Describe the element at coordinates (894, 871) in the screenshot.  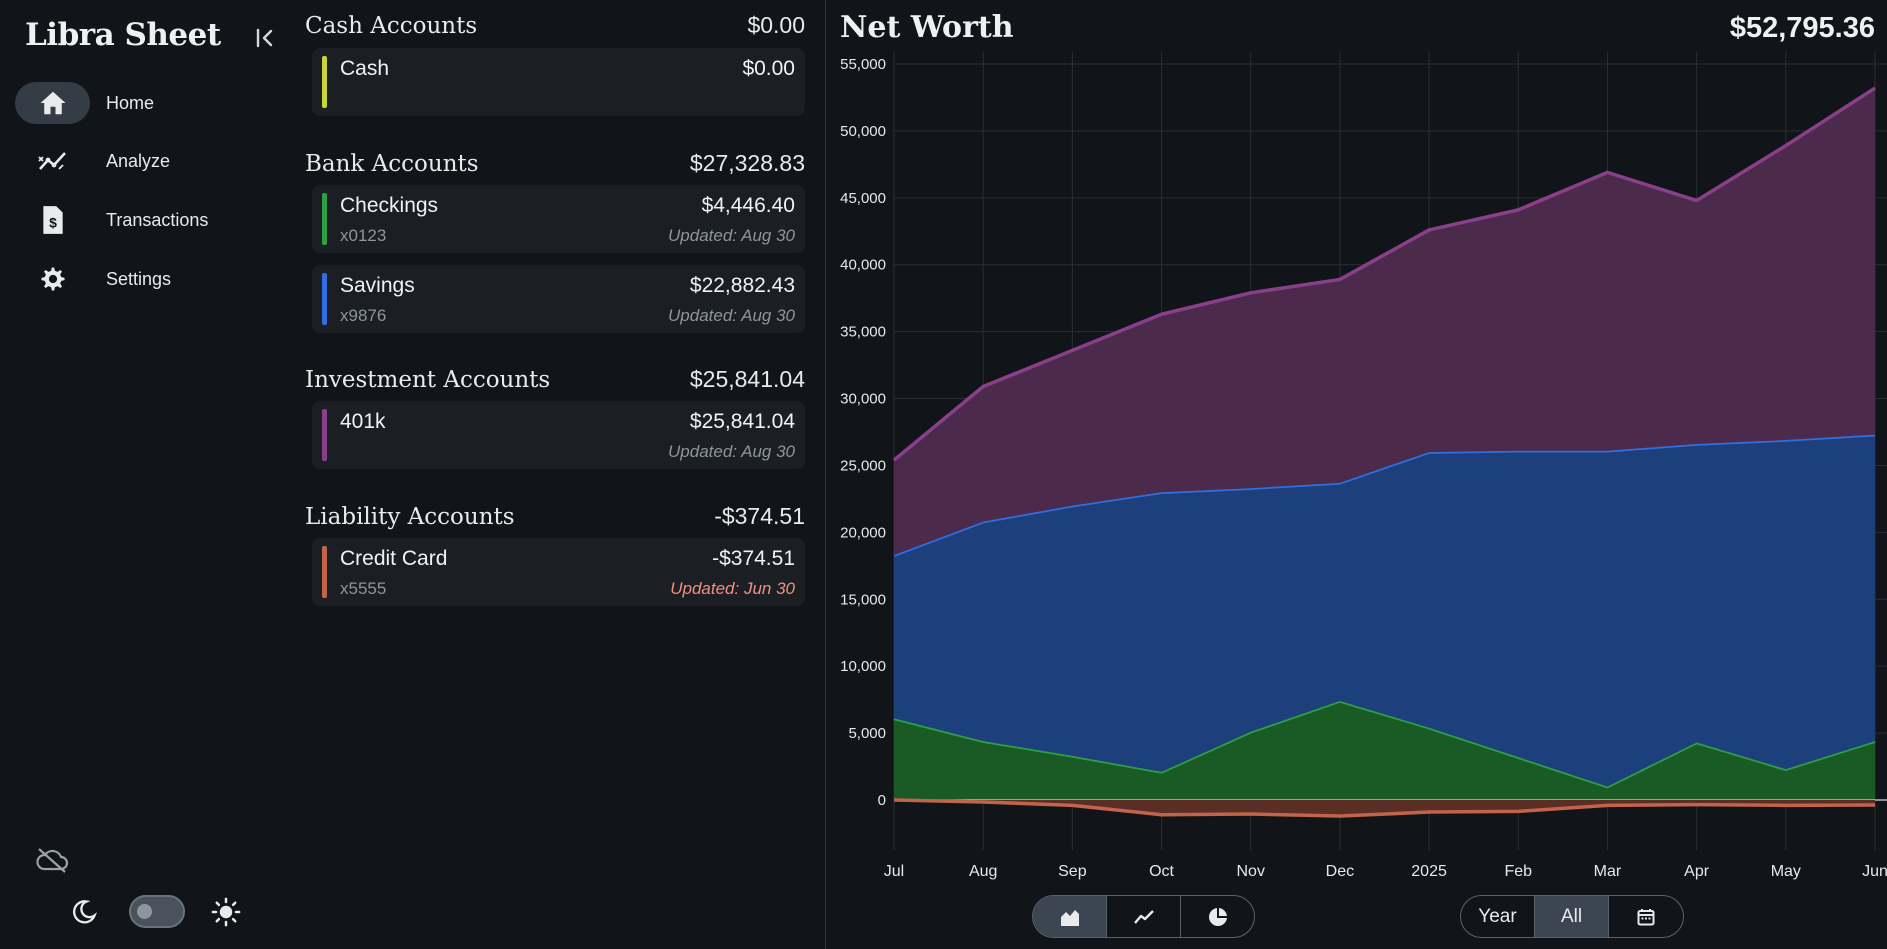
I see `x-tick-label: Jul` at that location.